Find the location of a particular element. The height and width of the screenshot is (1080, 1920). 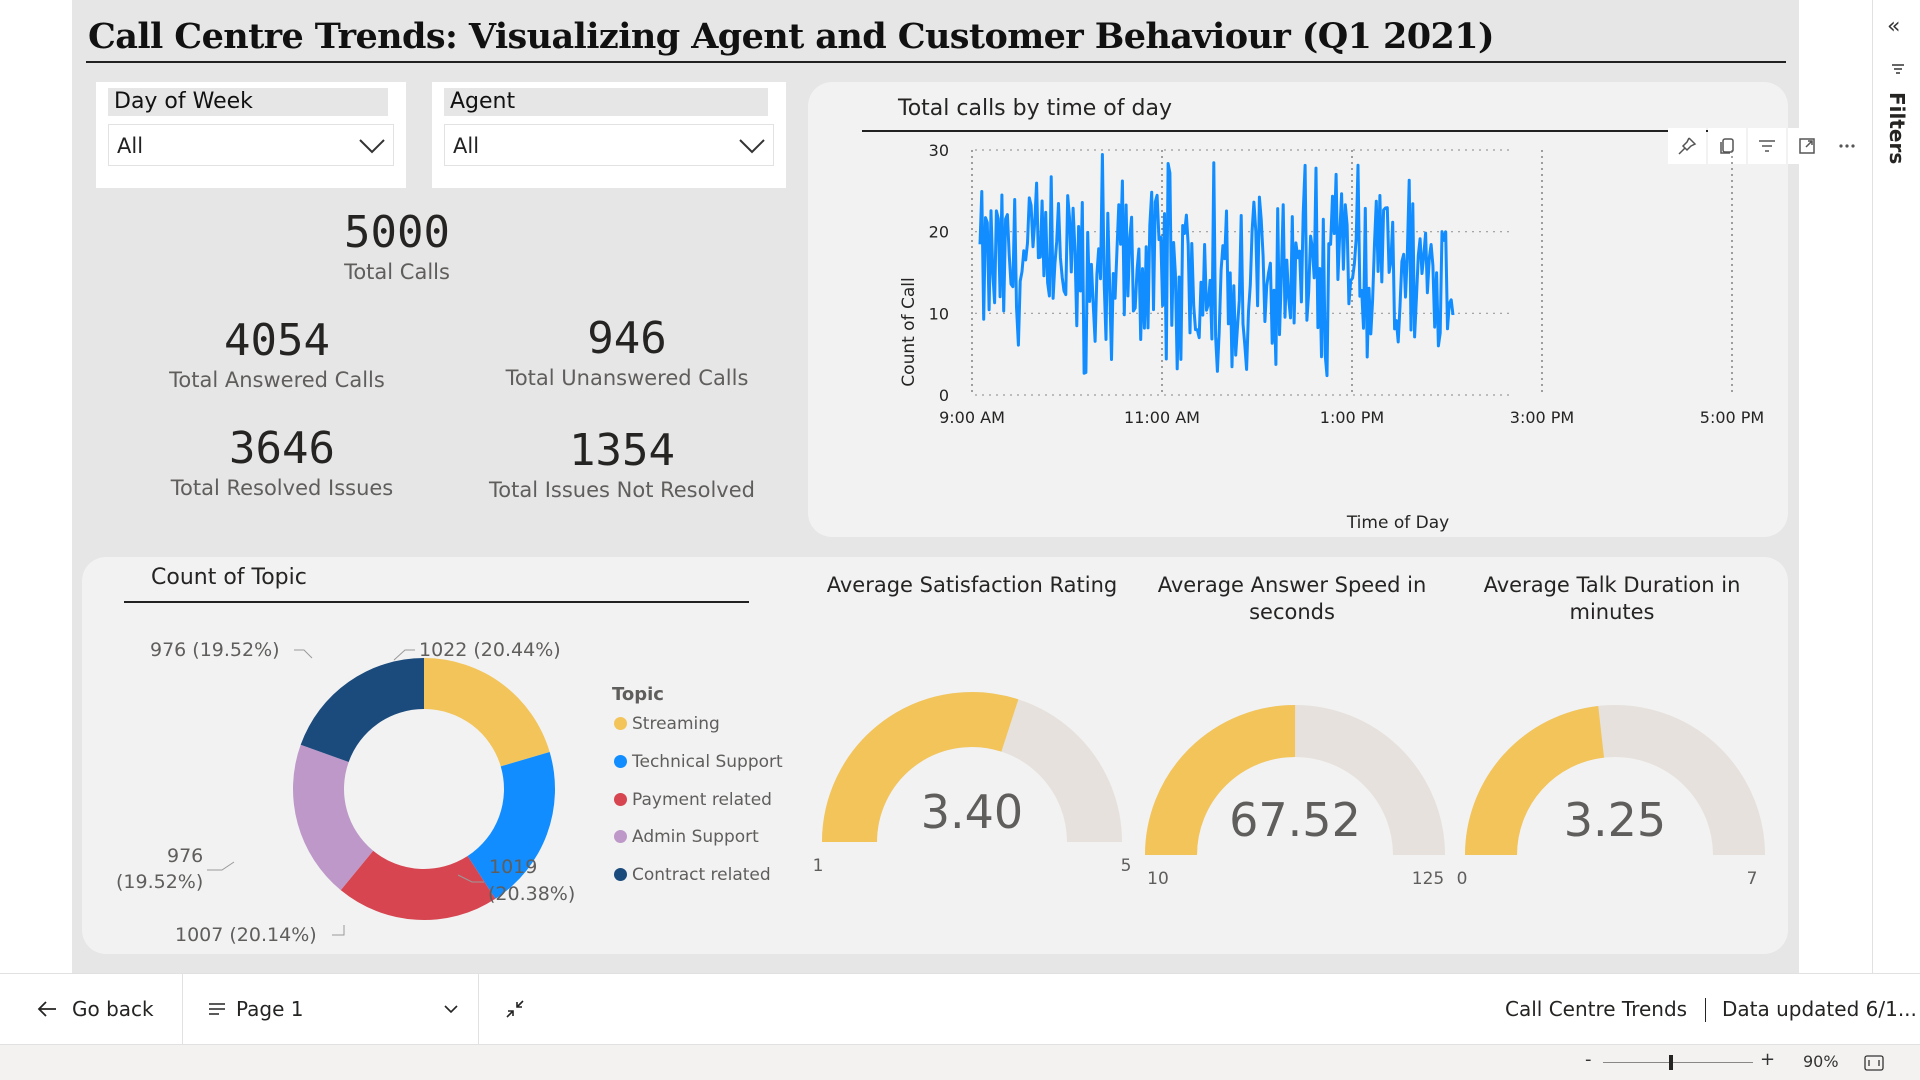

x-tick-label: 3:00 PM is located at coordinates (1542, 417).